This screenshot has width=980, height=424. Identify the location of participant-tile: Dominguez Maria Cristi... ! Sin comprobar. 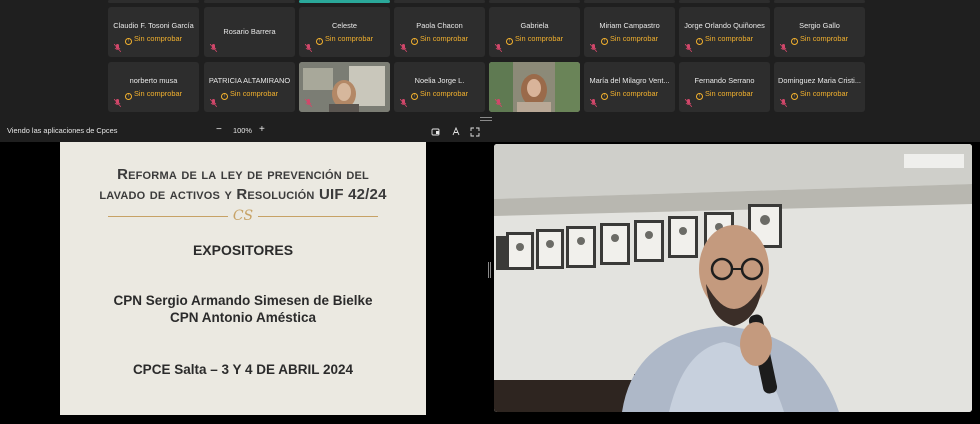
(819, 87).